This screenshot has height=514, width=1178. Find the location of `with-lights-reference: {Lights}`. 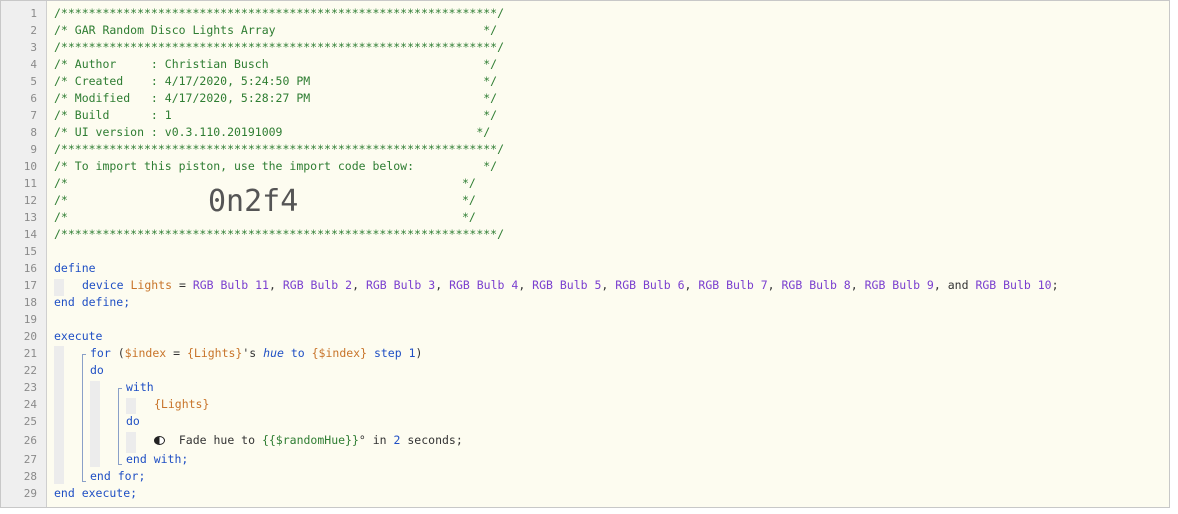

with-lights-reference: {Lights} is located at coordinates (181, 404).